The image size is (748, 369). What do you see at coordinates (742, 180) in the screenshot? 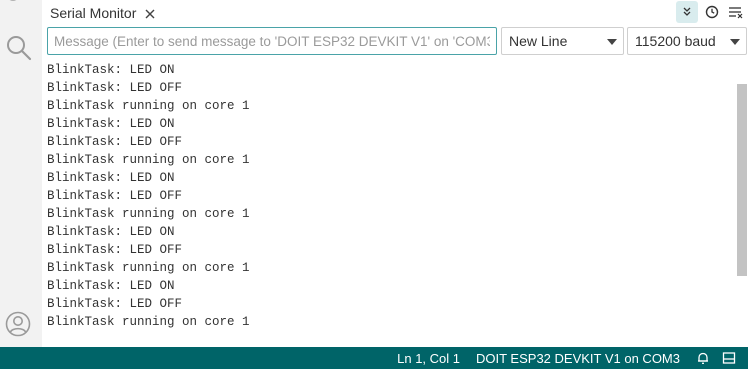
I see `scrollbar-thumb` at bounding box center [742, 180].